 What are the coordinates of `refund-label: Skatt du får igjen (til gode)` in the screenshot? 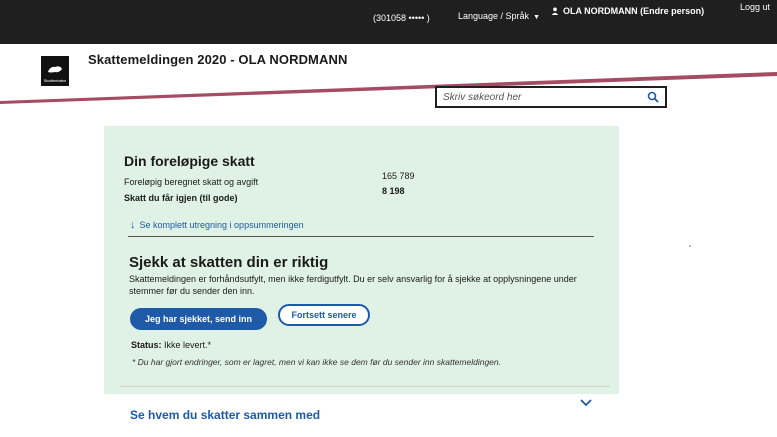 It's located at (181, 198).